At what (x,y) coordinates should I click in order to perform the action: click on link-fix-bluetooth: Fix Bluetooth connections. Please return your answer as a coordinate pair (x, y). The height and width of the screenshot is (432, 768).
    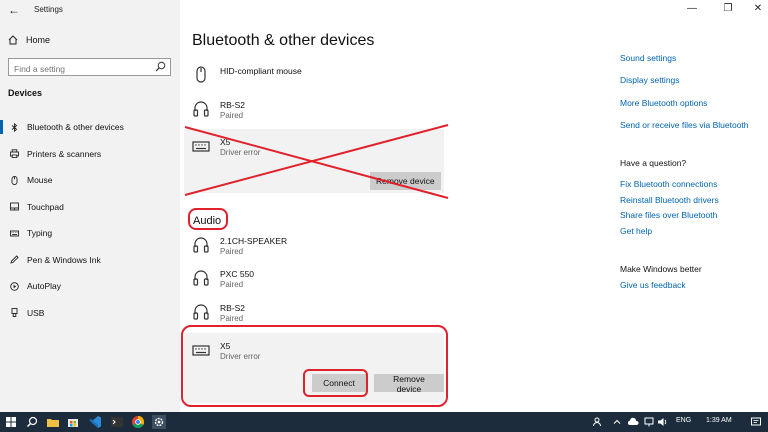
    Looking at the image, I should click on (668, 184).